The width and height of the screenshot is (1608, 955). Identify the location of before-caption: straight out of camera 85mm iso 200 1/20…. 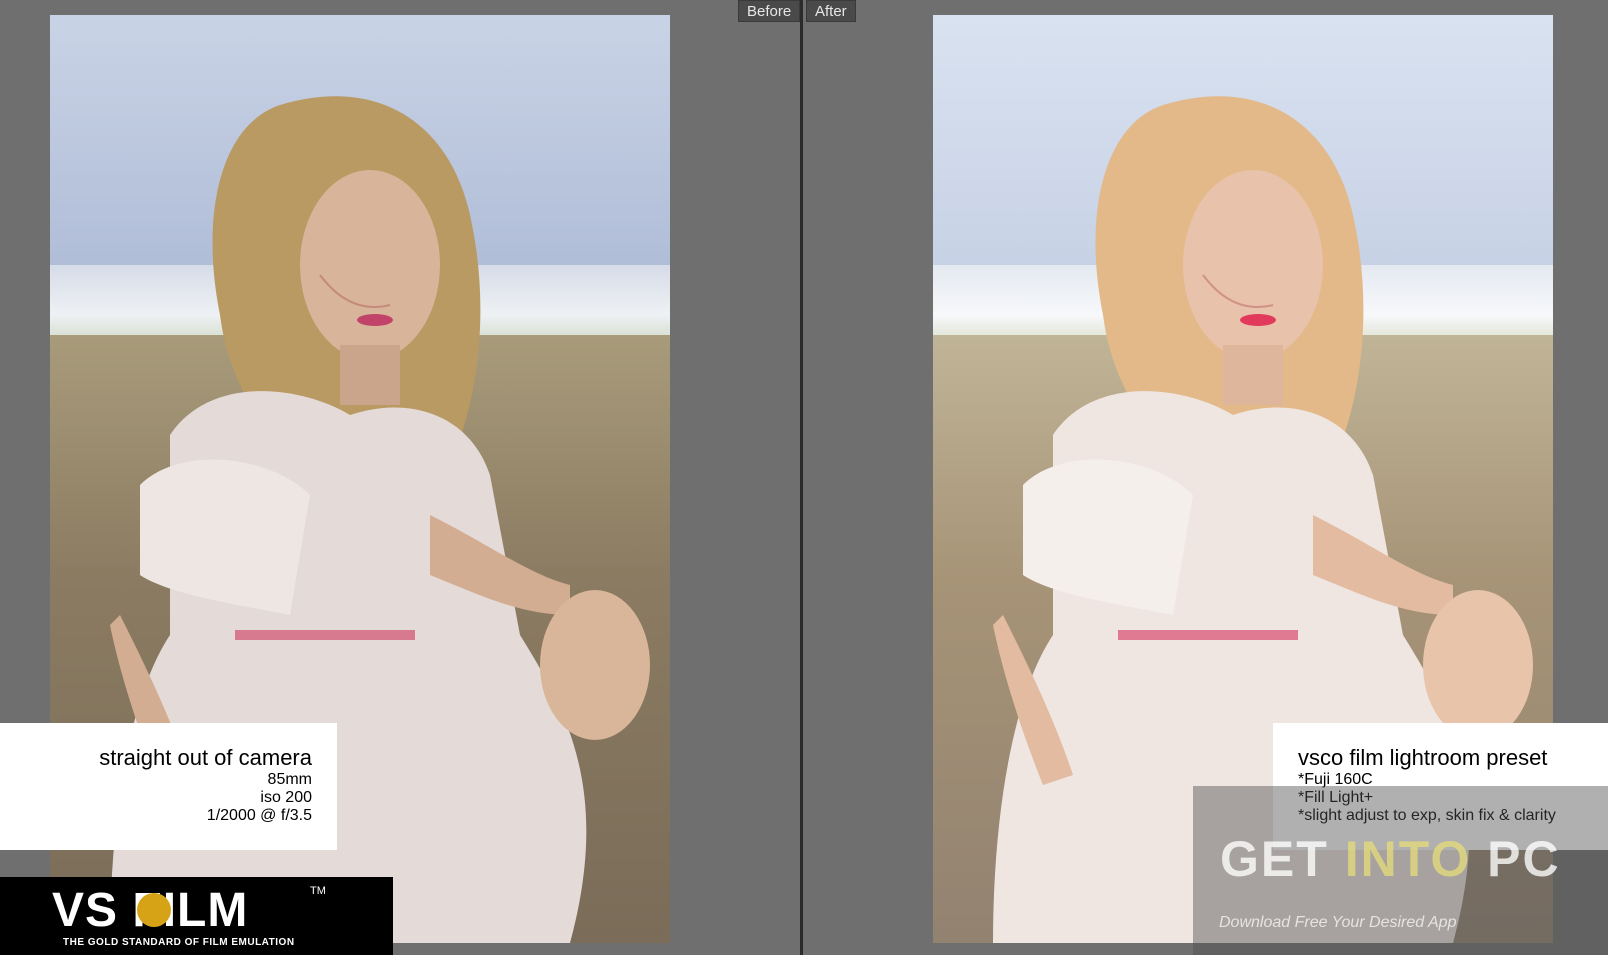
(168, 786).